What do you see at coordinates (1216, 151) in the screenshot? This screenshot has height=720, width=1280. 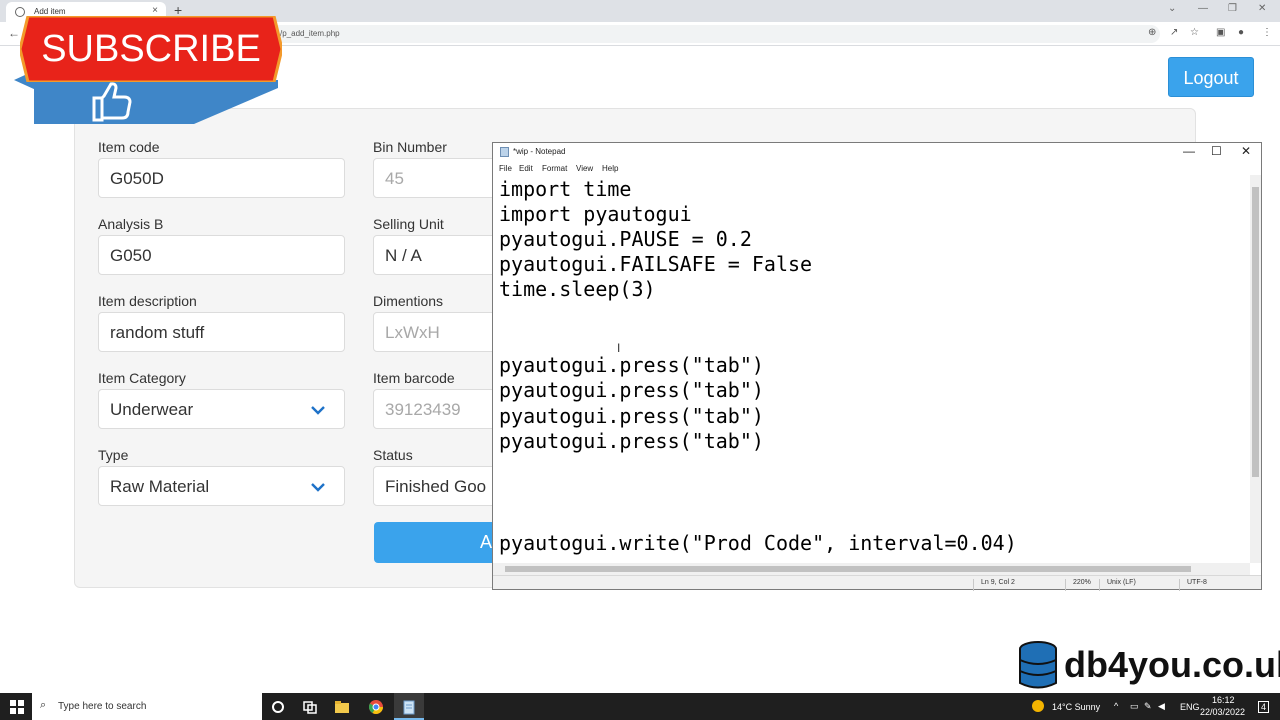 I see `notepad-maximize-button: ☐` at bounding box center [1216, 151].